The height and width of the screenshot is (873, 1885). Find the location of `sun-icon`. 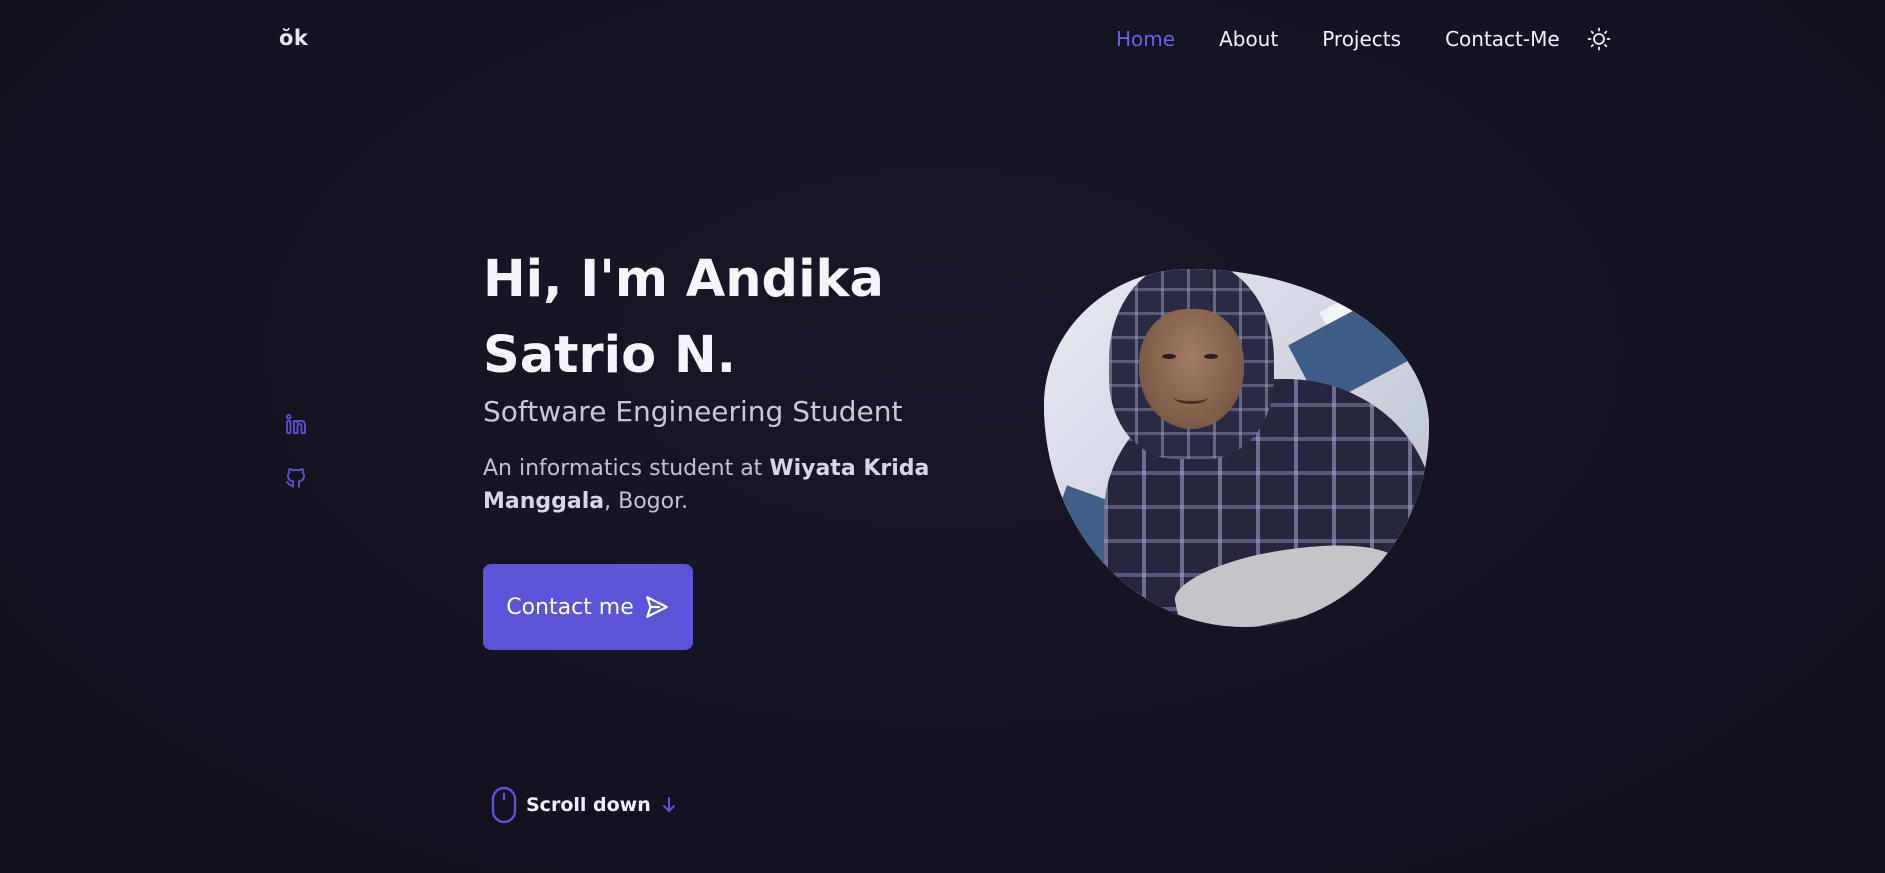

sun-icon is located at coordinates (1599, 39).